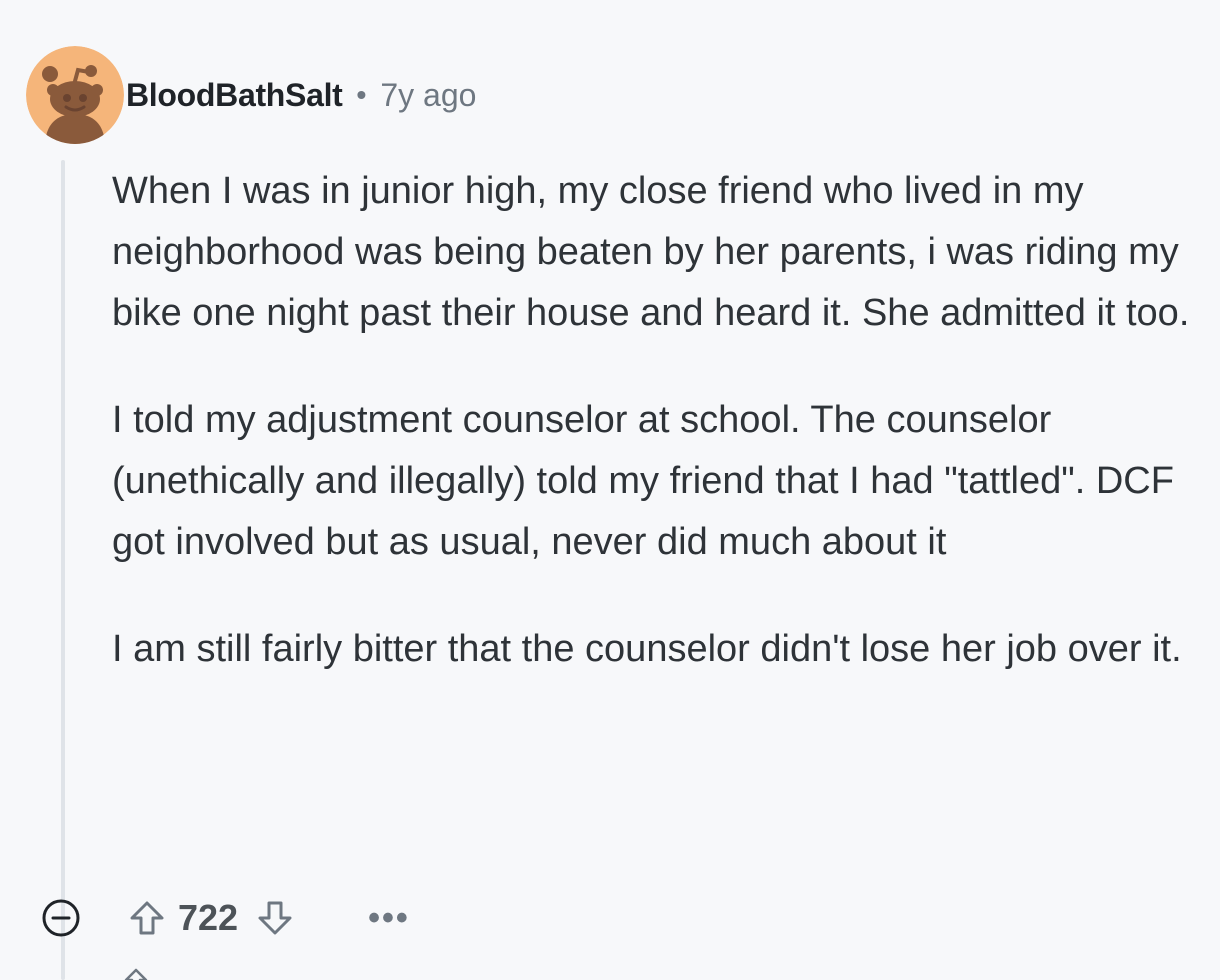 The width and height of the screenshot is (1220, 980). Describe the element at coordinates (136, 974) in the screenshot. I see `cropped-icon` at that location.